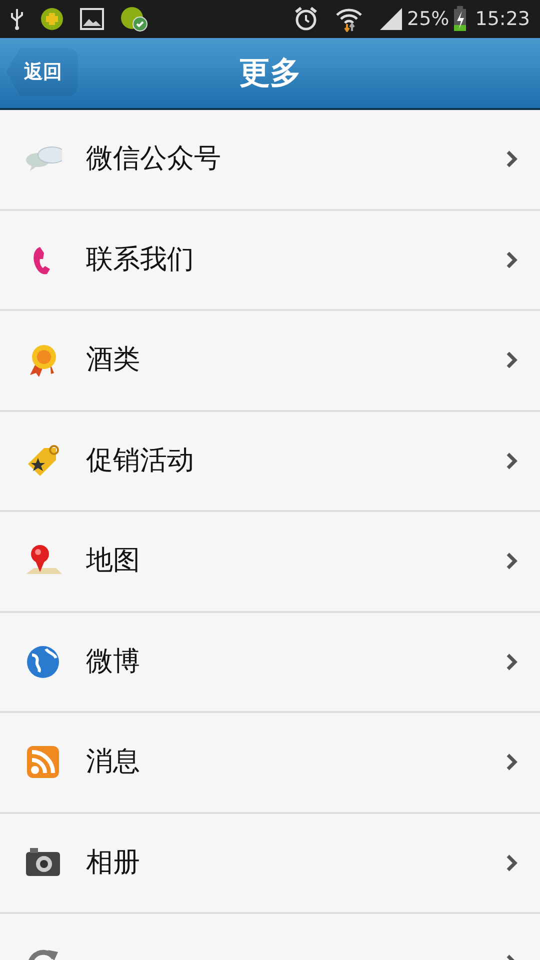 The width and height of the screenshot is (540, 960). I want to click on app-icon, so click(52, 19).